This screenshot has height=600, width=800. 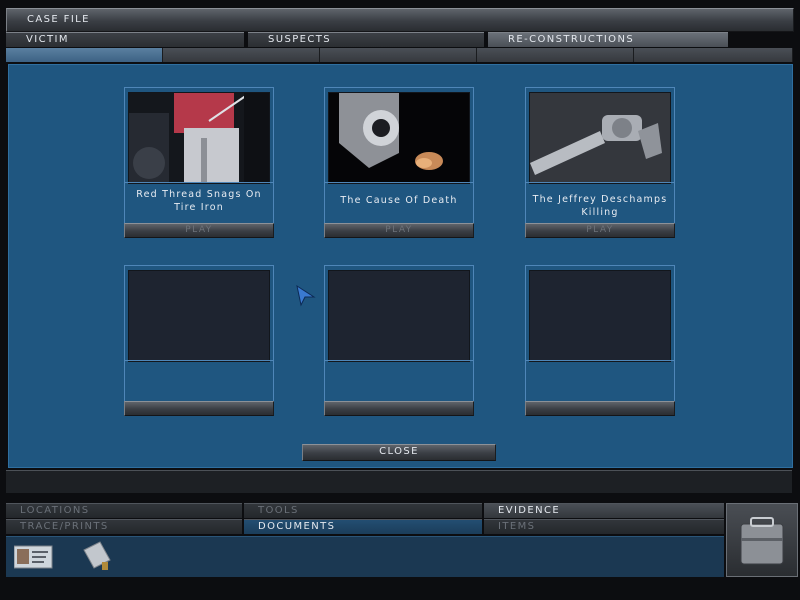 What do you see at coordinates (306, 296) in the screenshot?
I see `cursor-arrow-icon` at bounding box center [306, 296].